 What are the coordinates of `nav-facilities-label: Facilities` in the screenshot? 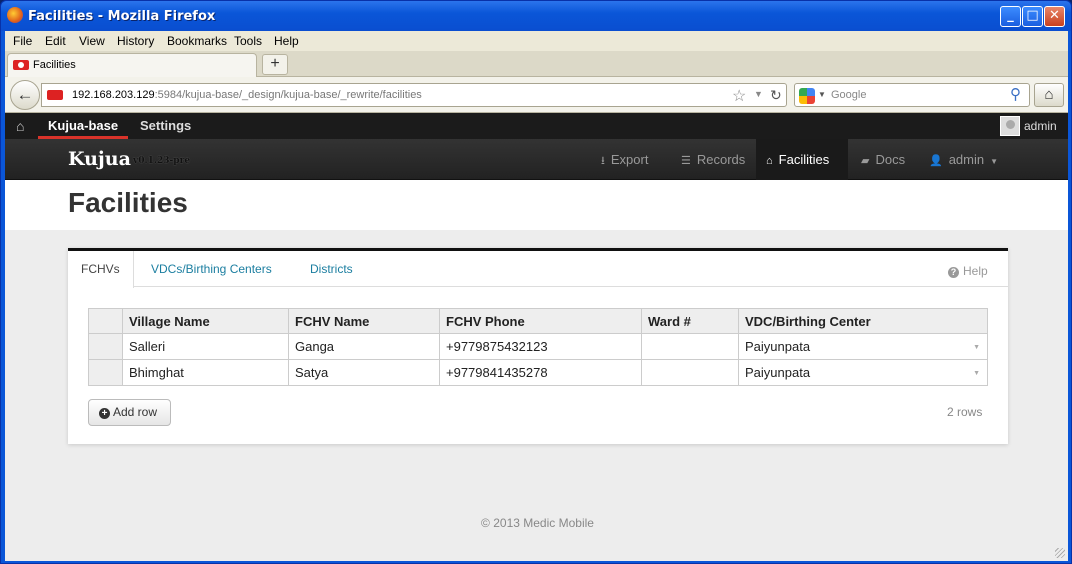 It's located at (804, 159).